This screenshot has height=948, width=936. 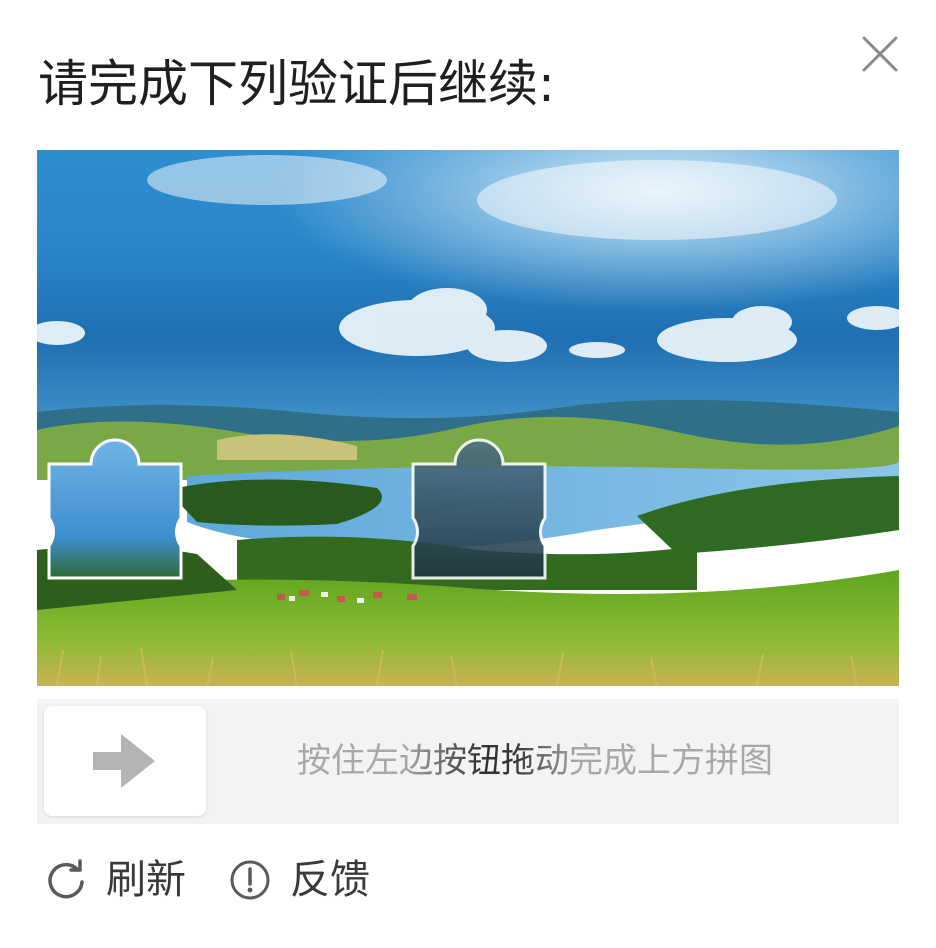 I want to click on feedback-button: 反馈, so click(x=299, y=880).